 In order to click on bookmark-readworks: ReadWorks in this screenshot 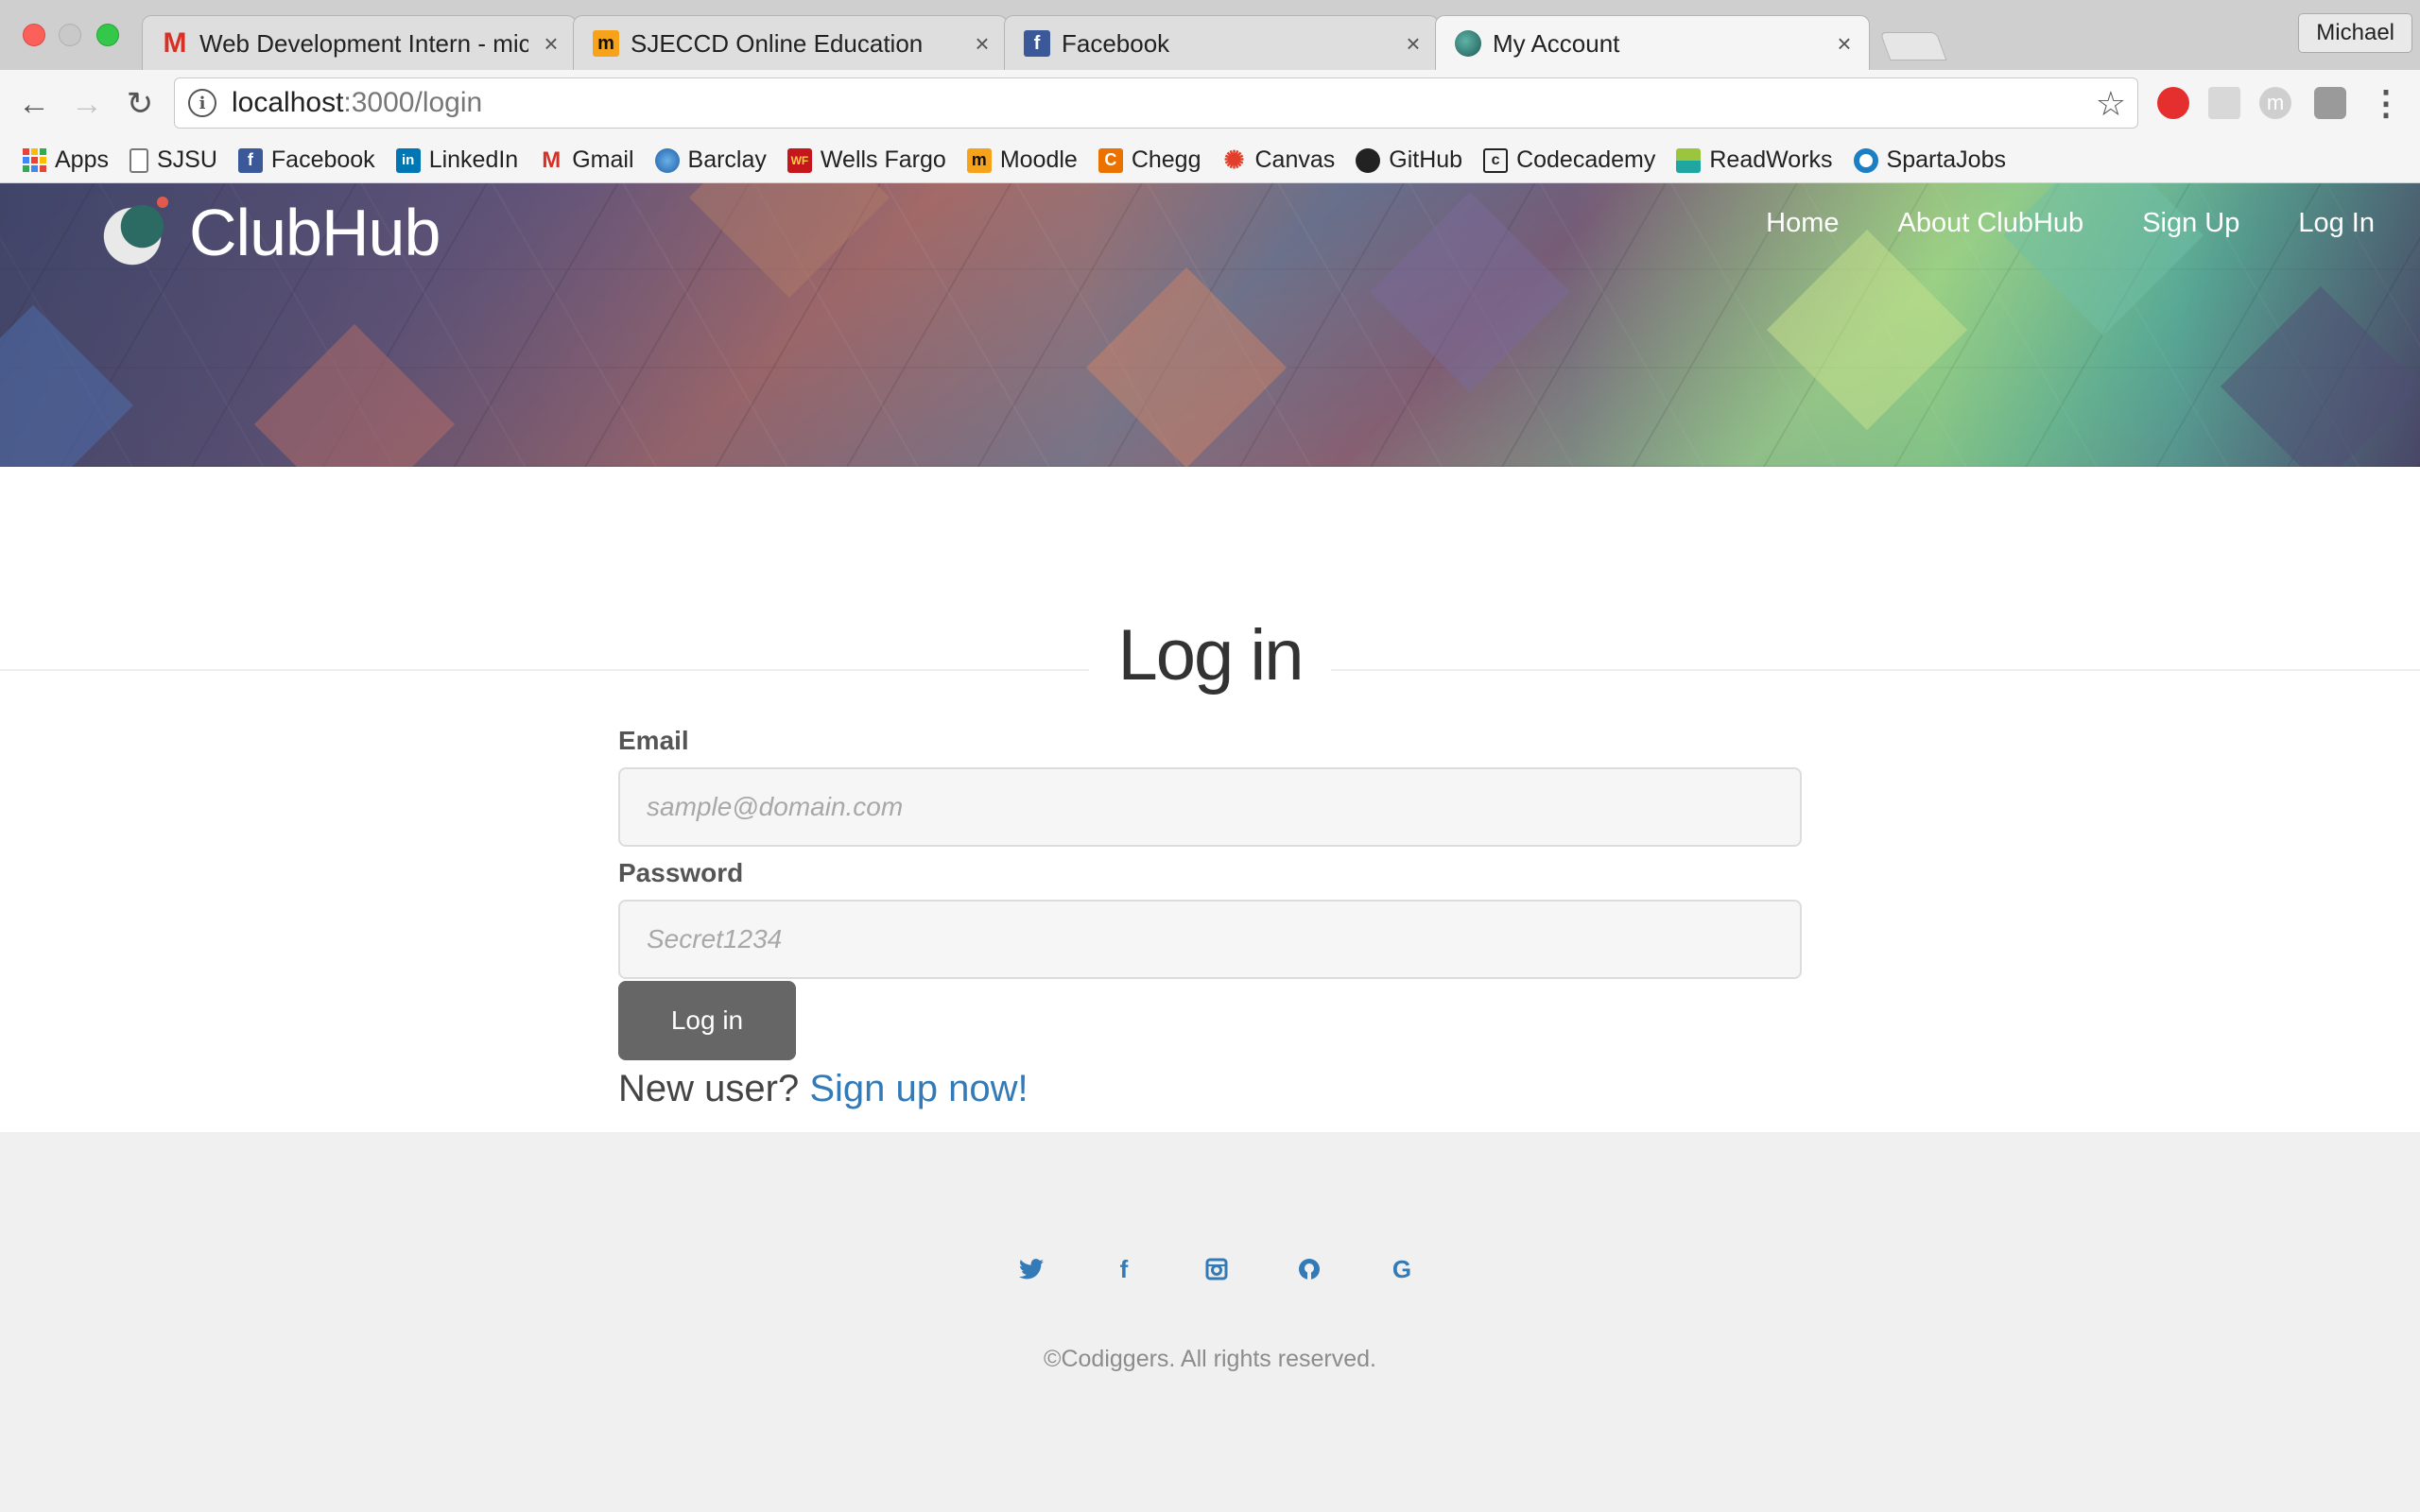, I will do `click(1754, 160)`.